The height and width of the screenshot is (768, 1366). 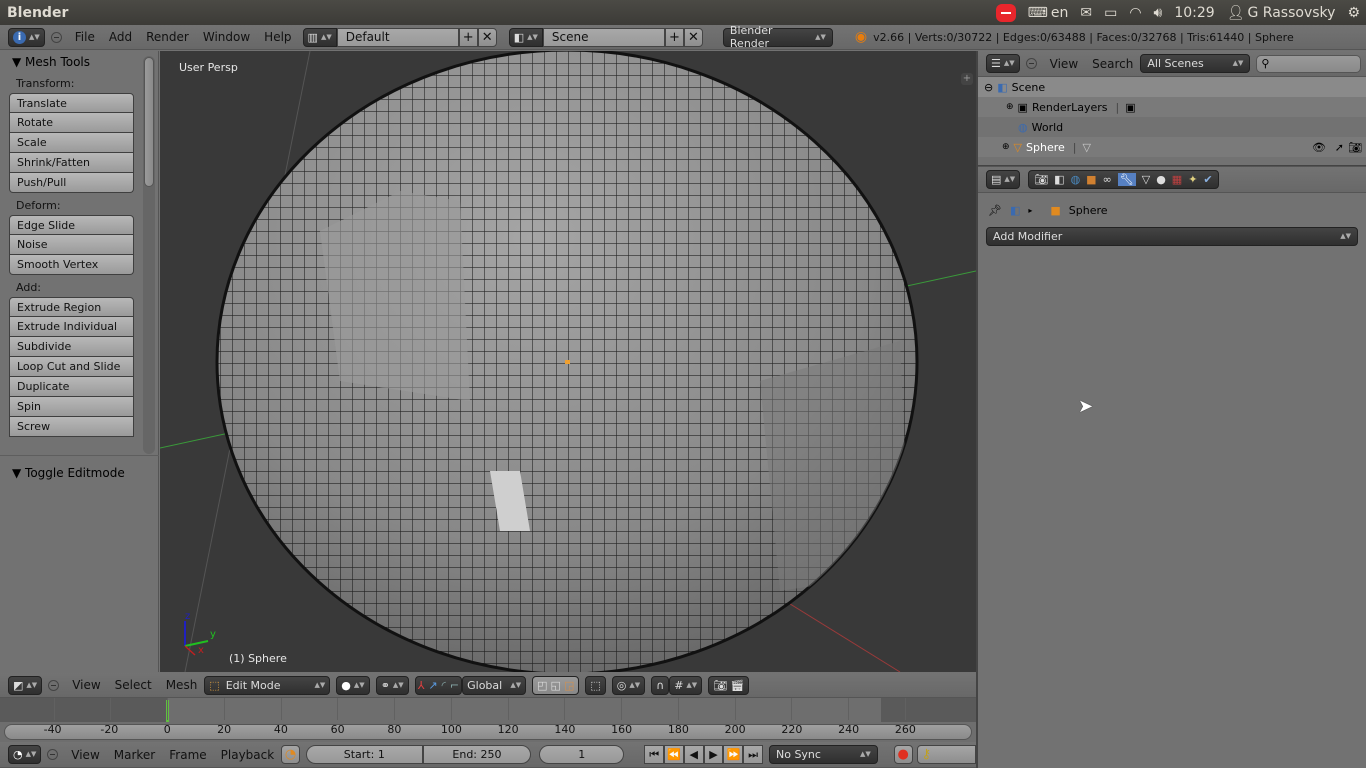 I want to click on editor-type-3d-view: ◩ ▲▼, so click(x=25, y=685).